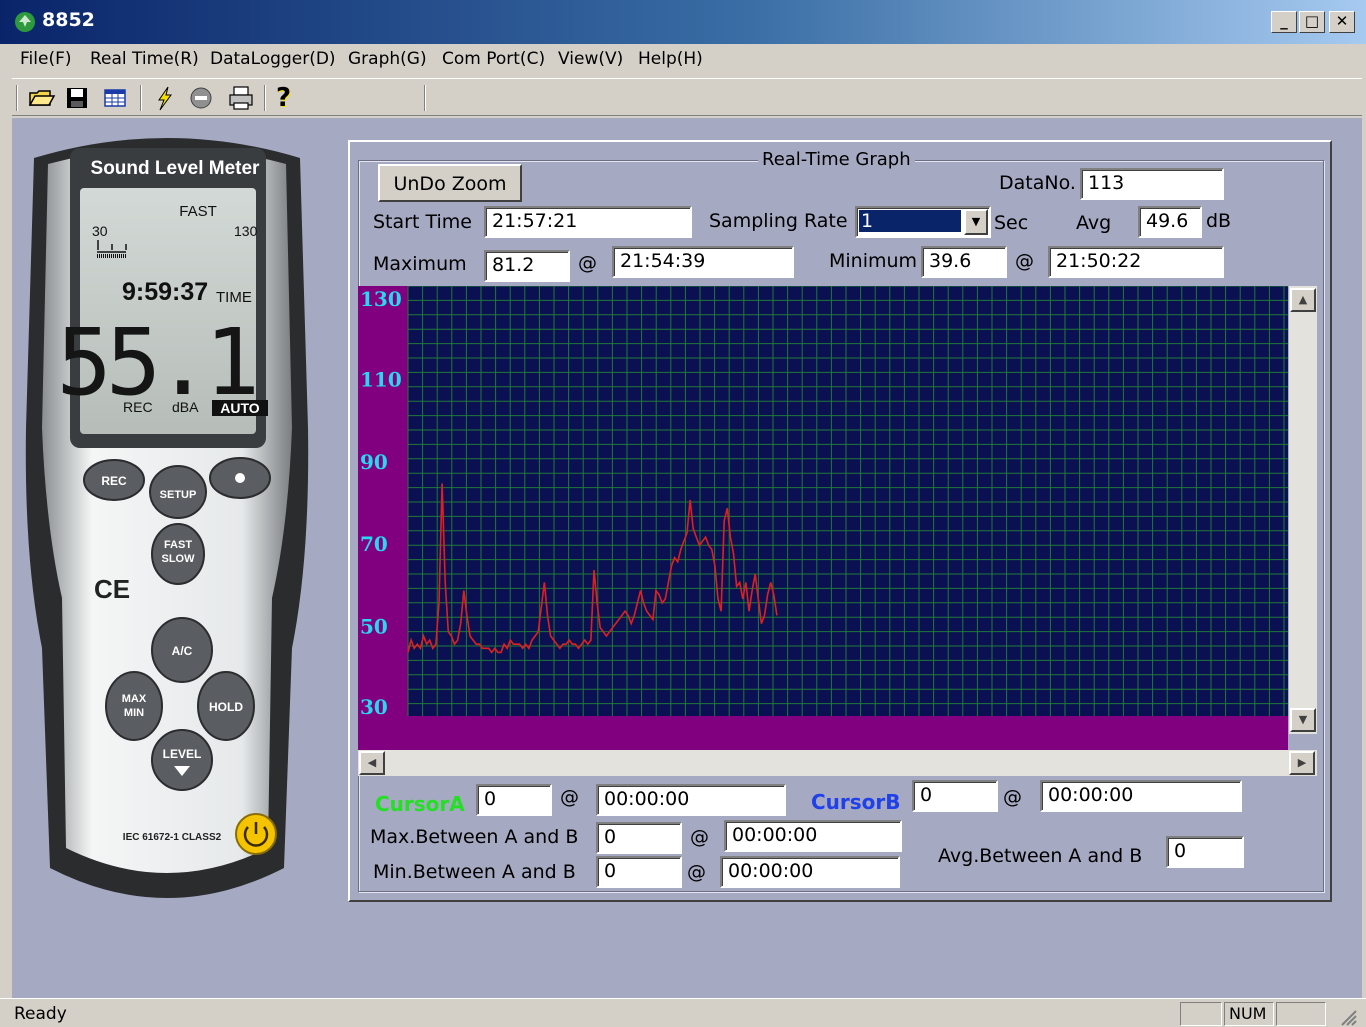 The width and height of the screenshot is (1366, 1027). I want to click on start-time-label: Start Time, so click(422, 222).